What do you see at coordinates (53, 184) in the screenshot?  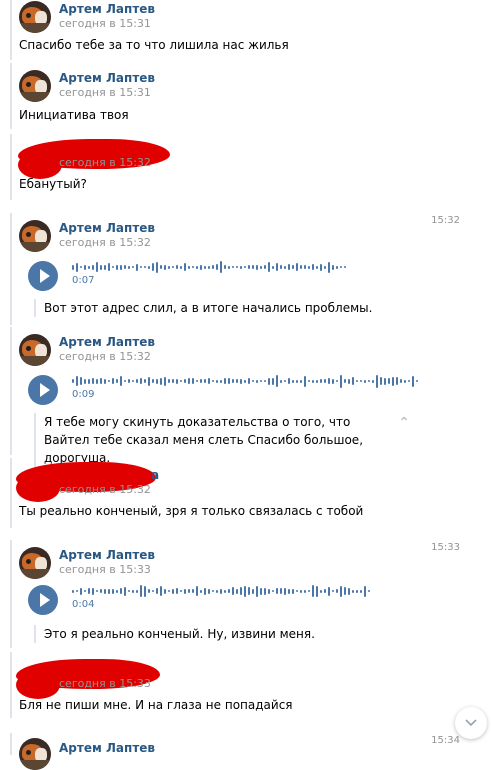 I see `message-text: Ебанутый?` at bounding box center [53, 184].